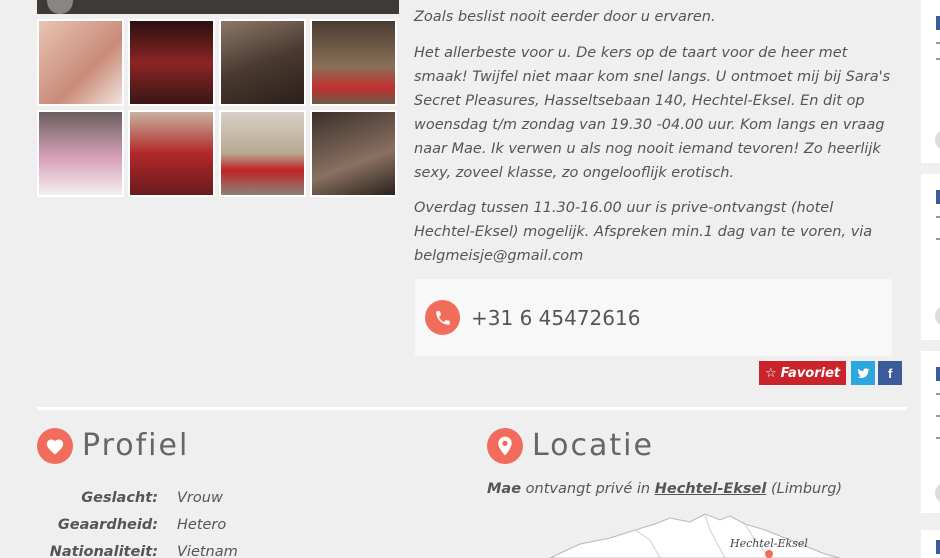 Image resolution: width=940 pixels, height=558 pixels. Describe the element at coordinates (207, 550) in the screenshot. I see `profile-value: Vietnam` at that location.